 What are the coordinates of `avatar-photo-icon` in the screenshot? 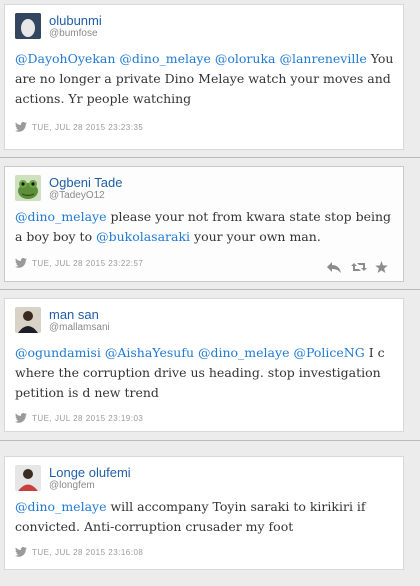 It's located at (28, 320).